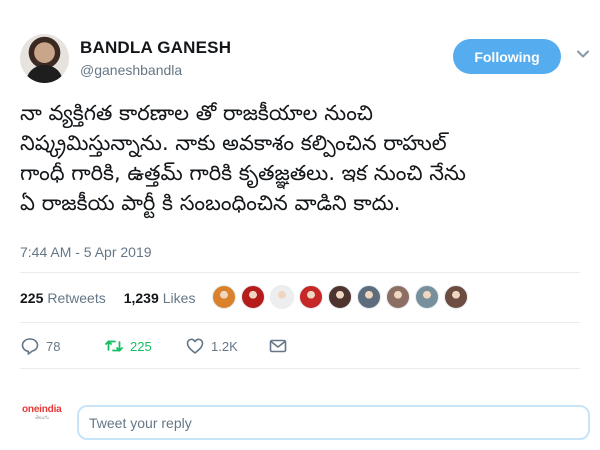 This screenshot has width=600, height=450. What do you see at coordinates (300, 348) in the screenshot?
I see `tweet-actions: 78 225 1.2K` at bounding box center [300, 348].